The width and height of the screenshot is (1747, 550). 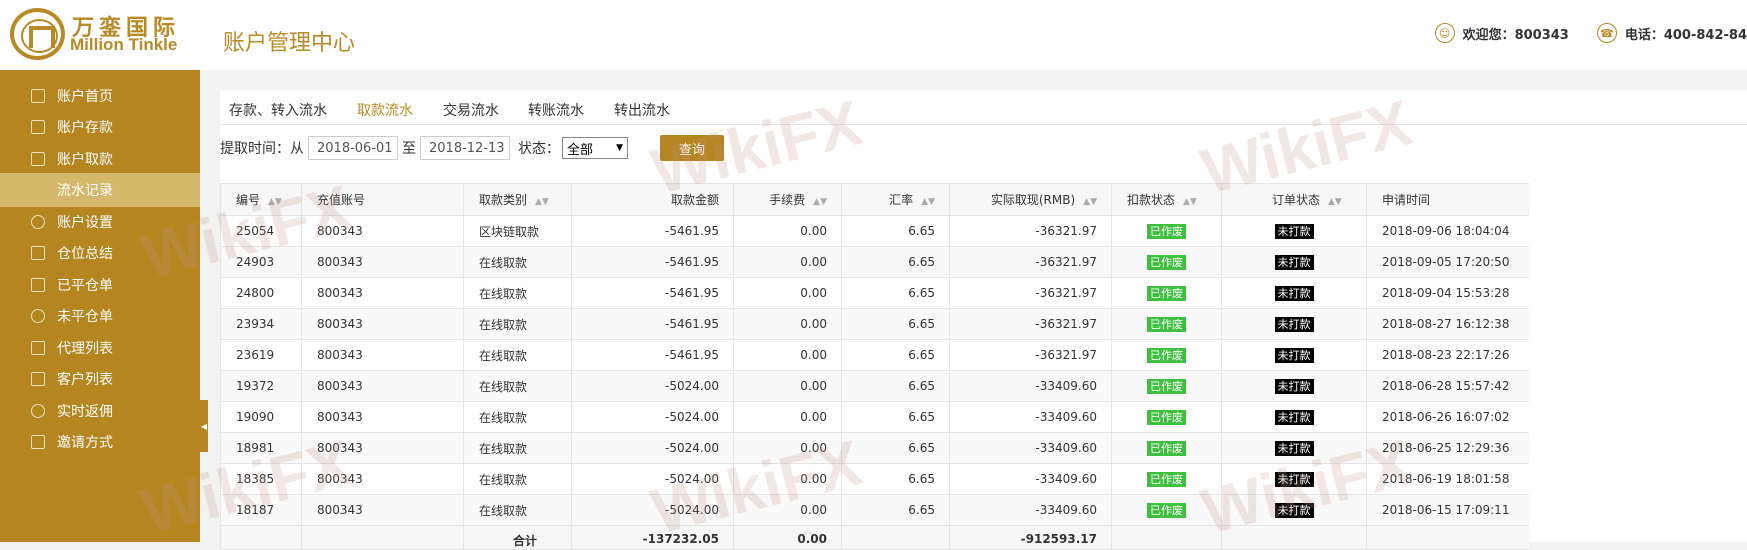 What do you see at coordinates (100, 253) in the screenshot?
I see `sidebar-item-position-summary: 仓位总结` at bounding box center [100, 253].